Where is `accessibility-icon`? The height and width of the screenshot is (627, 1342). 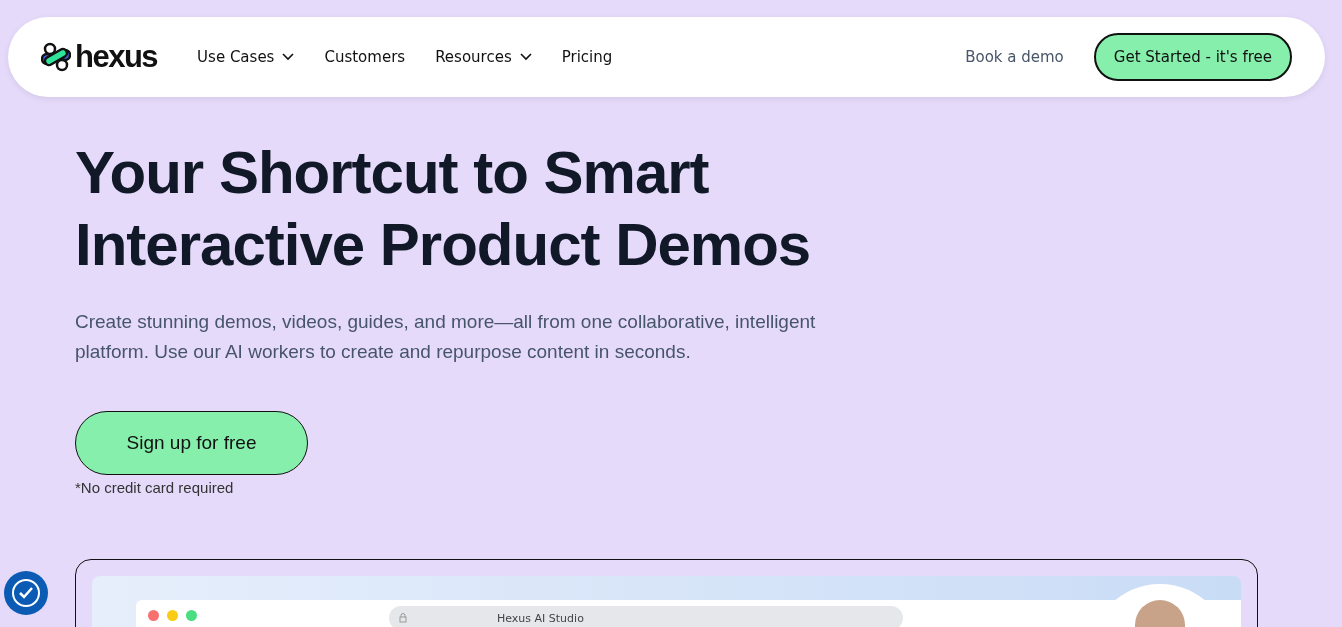
accessibility-icon is located at coordinates (26, 593).